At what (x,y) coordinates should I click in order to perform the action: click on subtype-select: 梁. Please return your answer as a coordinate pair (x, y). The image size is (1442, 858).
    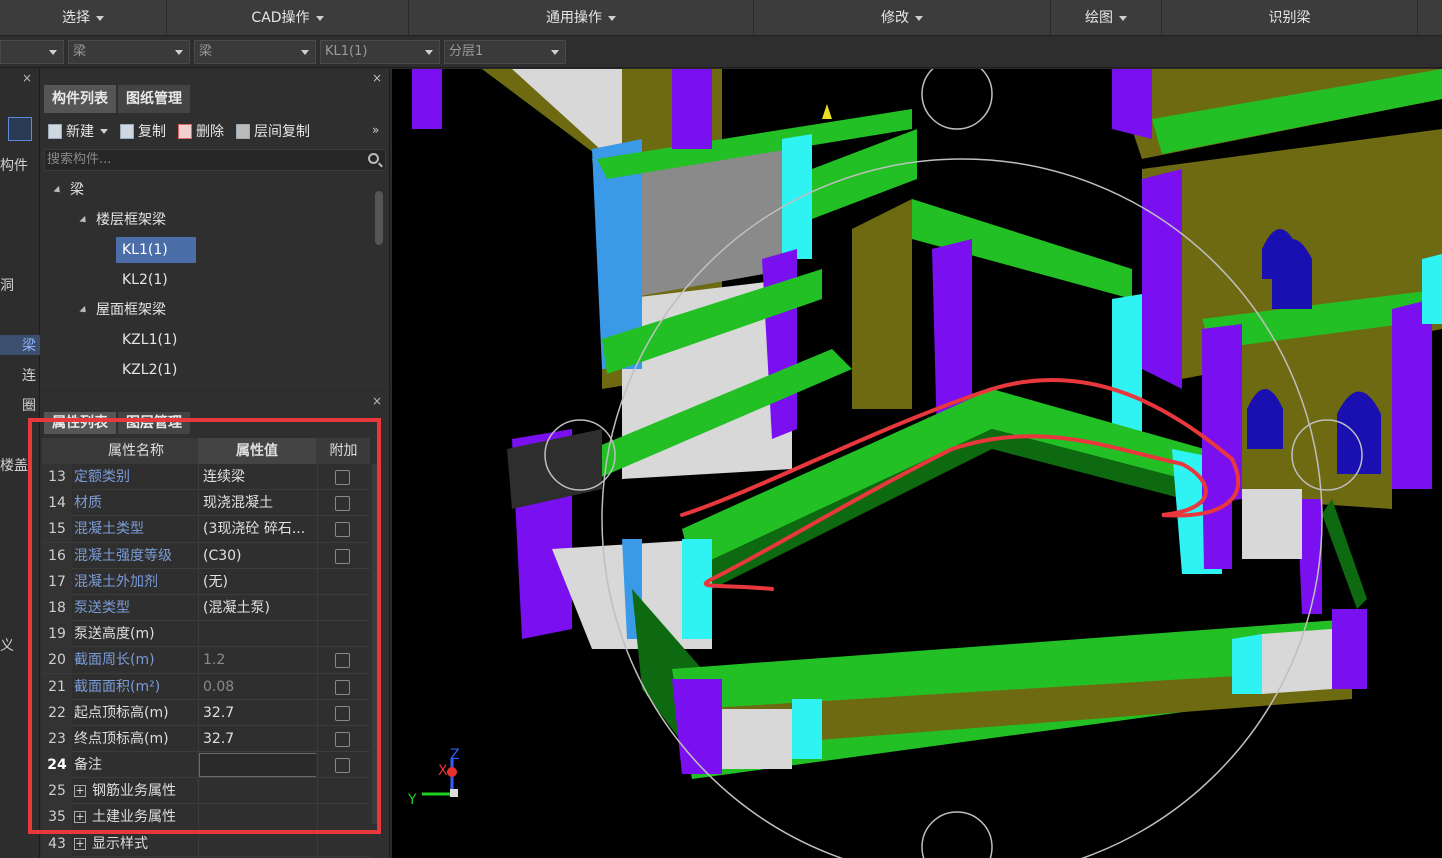
    Looking at the image, I should click on (255, 52).